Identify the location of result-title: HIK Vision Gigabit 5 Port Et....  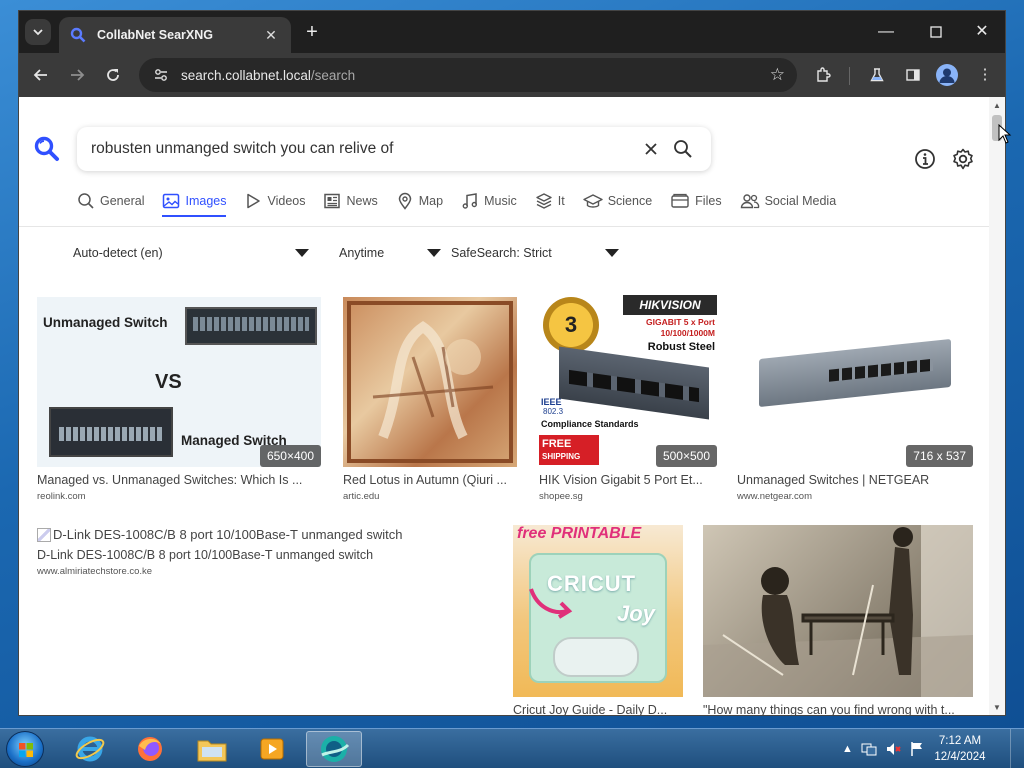
(628, 480).